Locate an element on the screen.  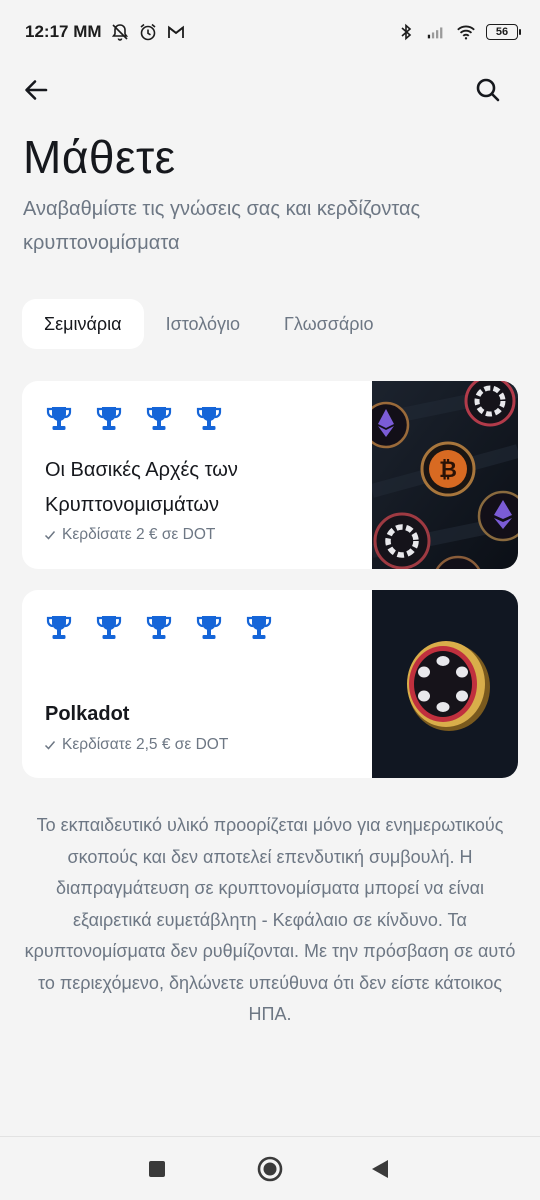
triangle-back-icon is located at coordinates (380, 1169).